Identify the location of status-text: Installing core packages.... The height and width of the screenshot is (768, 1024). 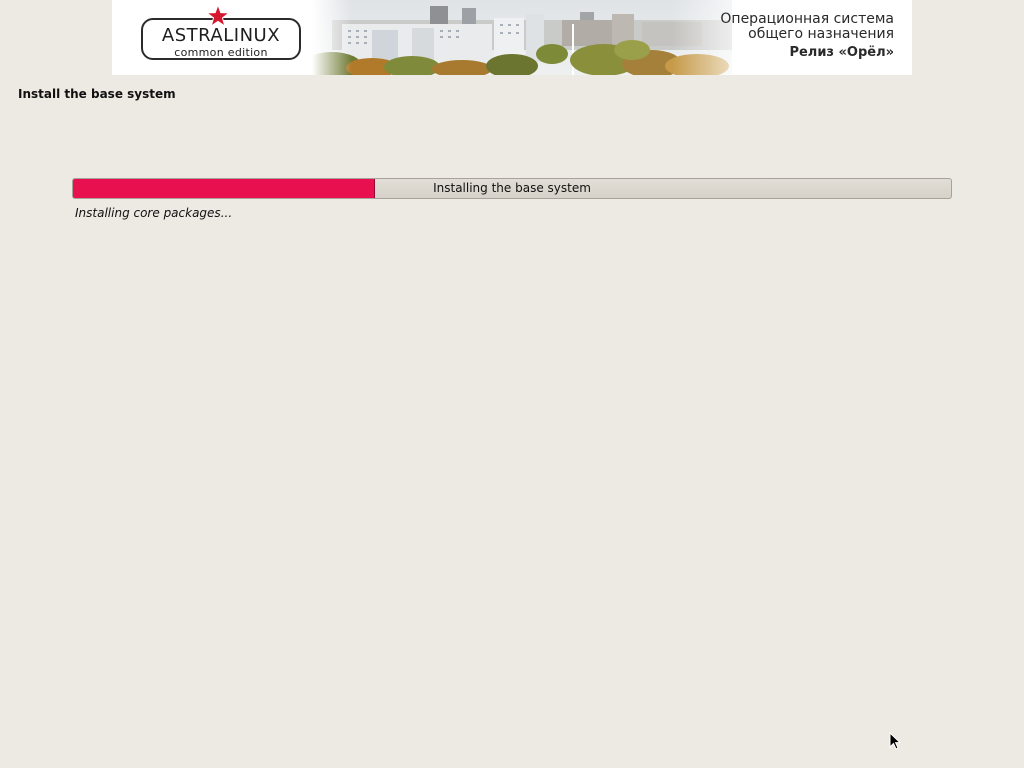
(154, 213).